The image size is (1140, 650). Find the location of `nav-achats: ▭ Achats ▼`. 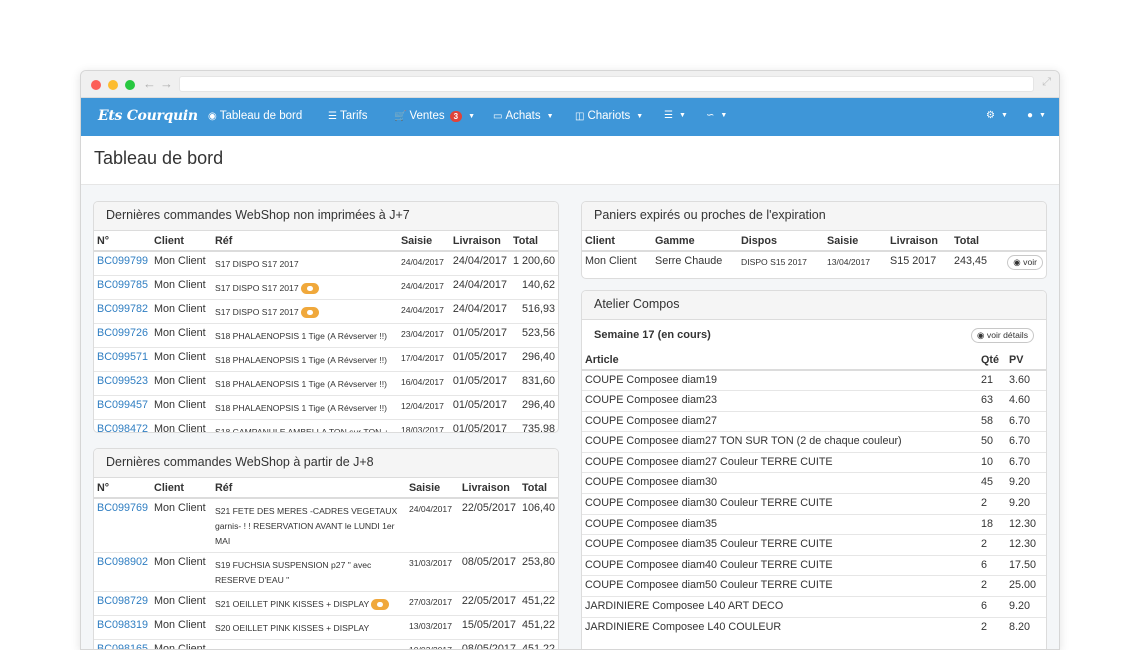

nav-achats: ▭ Achats ▼ is located at coordinates (523, 116).